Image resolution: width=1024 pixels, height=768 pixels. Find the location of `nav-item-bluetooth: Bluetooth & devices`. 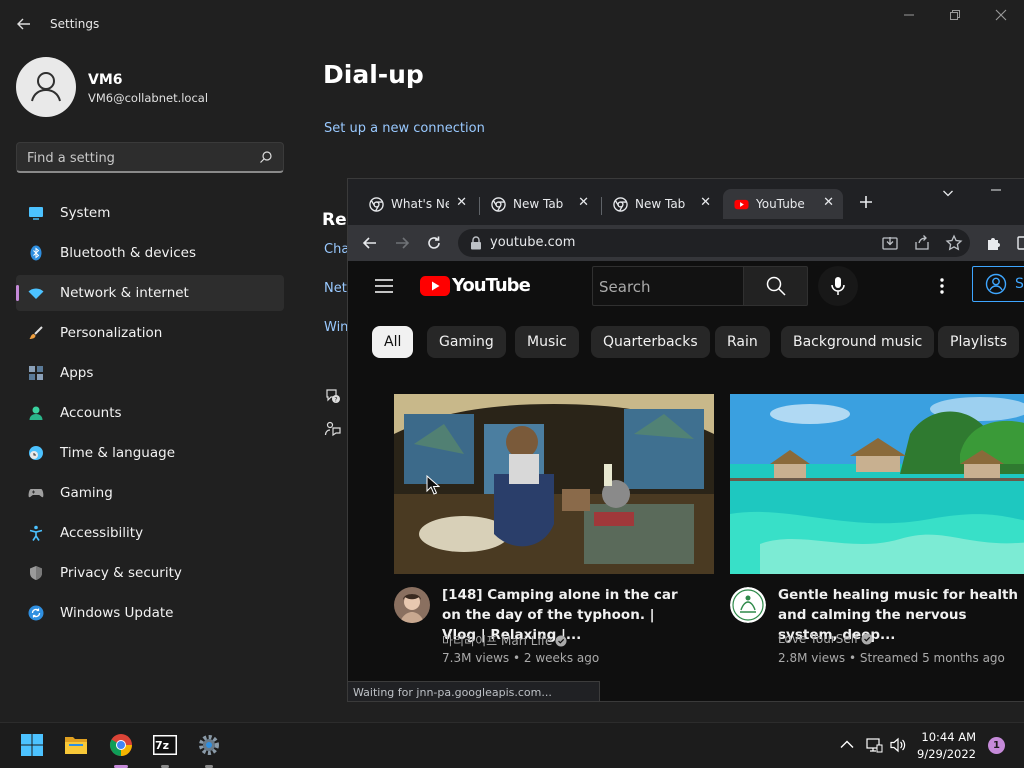

nav-item-bluetooth: Bluetooth & devices is located at coordinates (150, 253).